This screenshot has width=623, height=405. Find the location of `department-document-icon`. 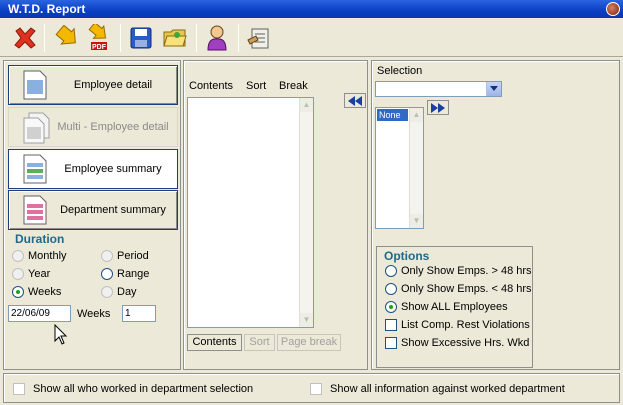

department-document-icon is located at coordinates (35, 211).